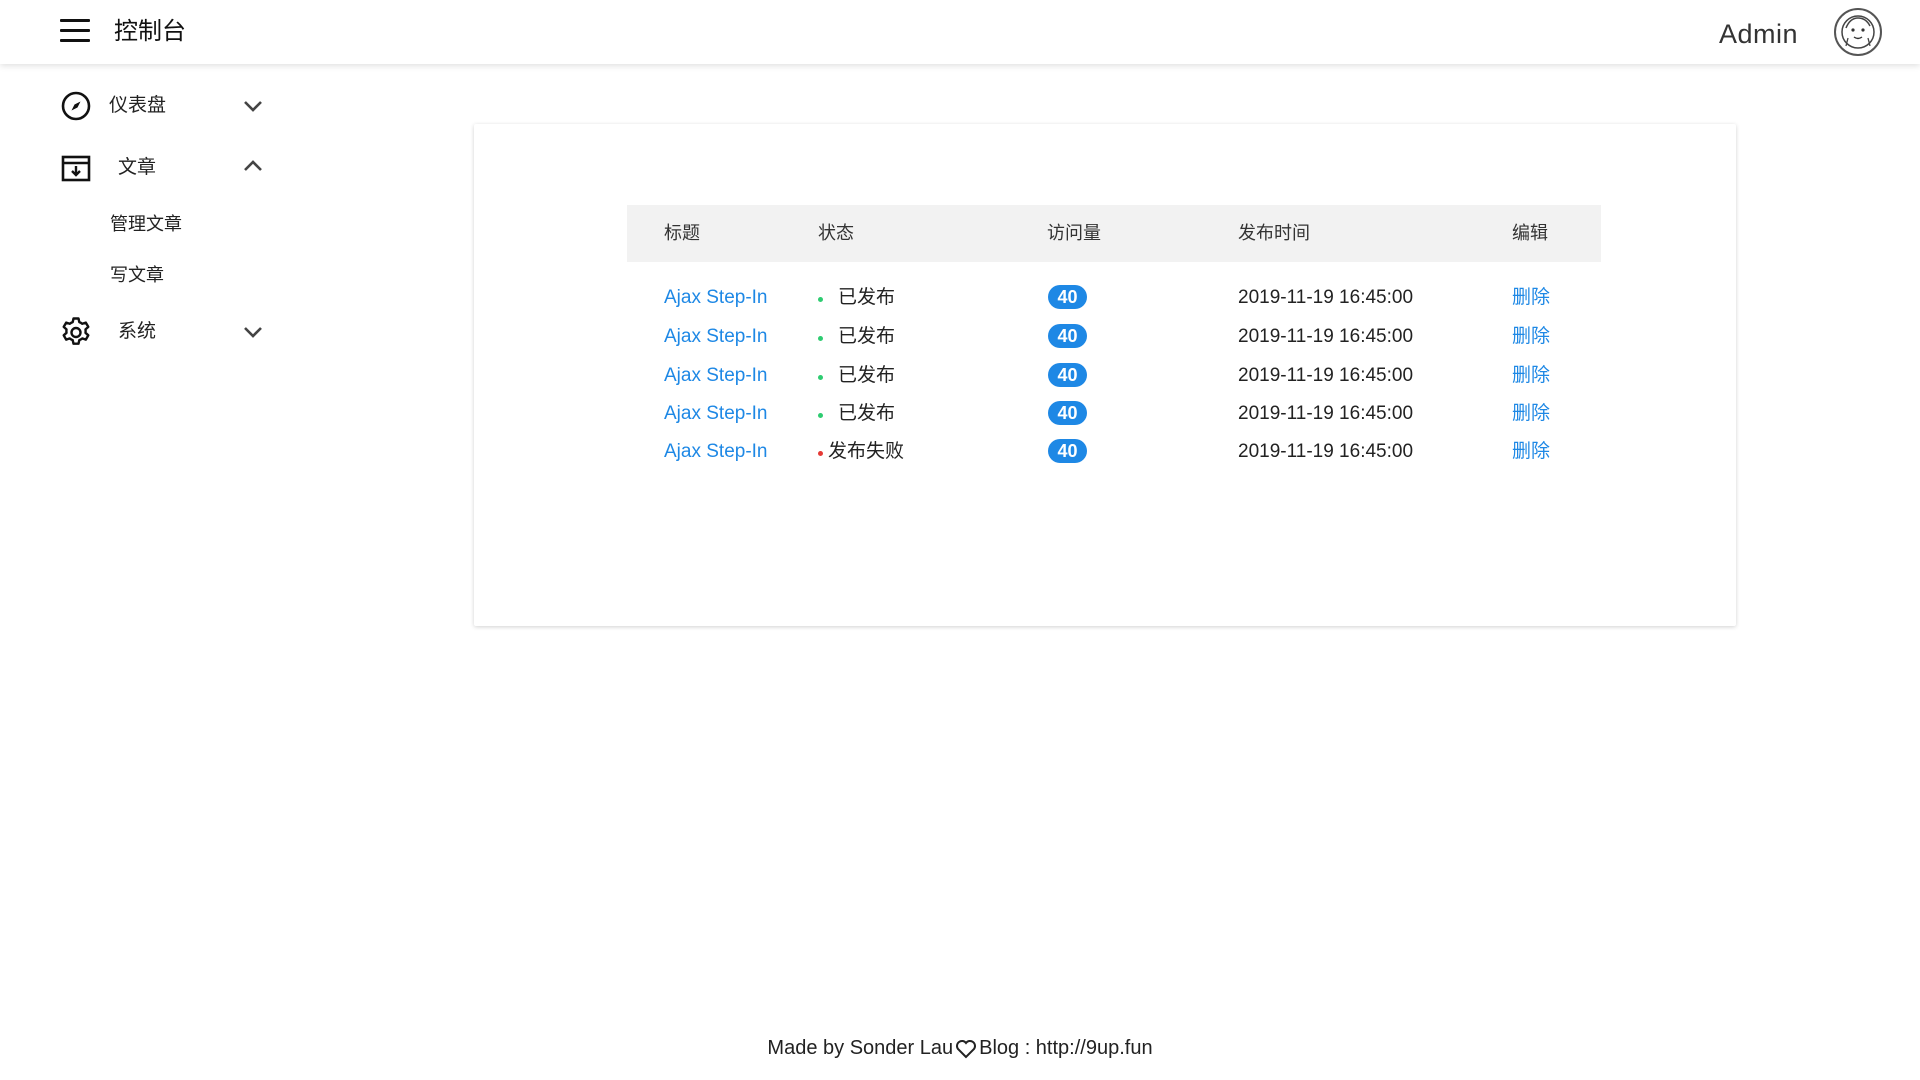 This screenshot has width=1920, height=1080. I want to click on footer: Made by Sonder Lau Blog : http://9up.fun, so click(960, 1049).